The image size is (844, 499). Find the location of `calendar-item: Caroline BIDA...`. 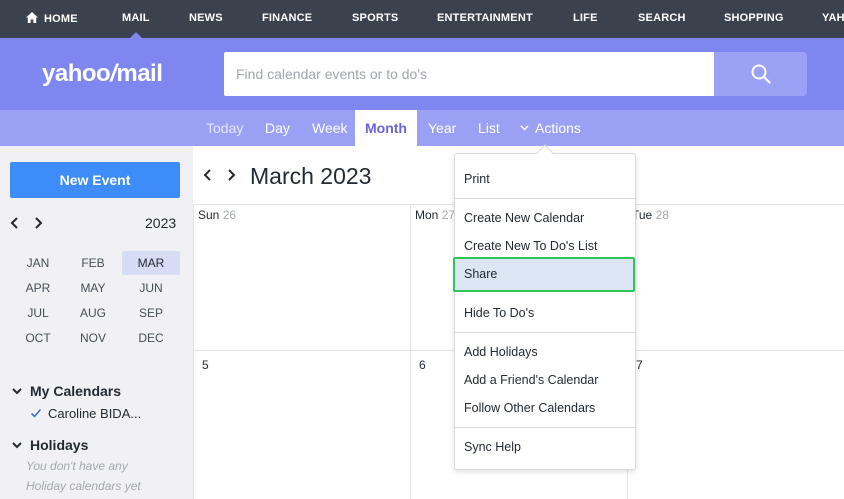

calendar-item: Caroline BIDA... is located at coordinates (85, 413).